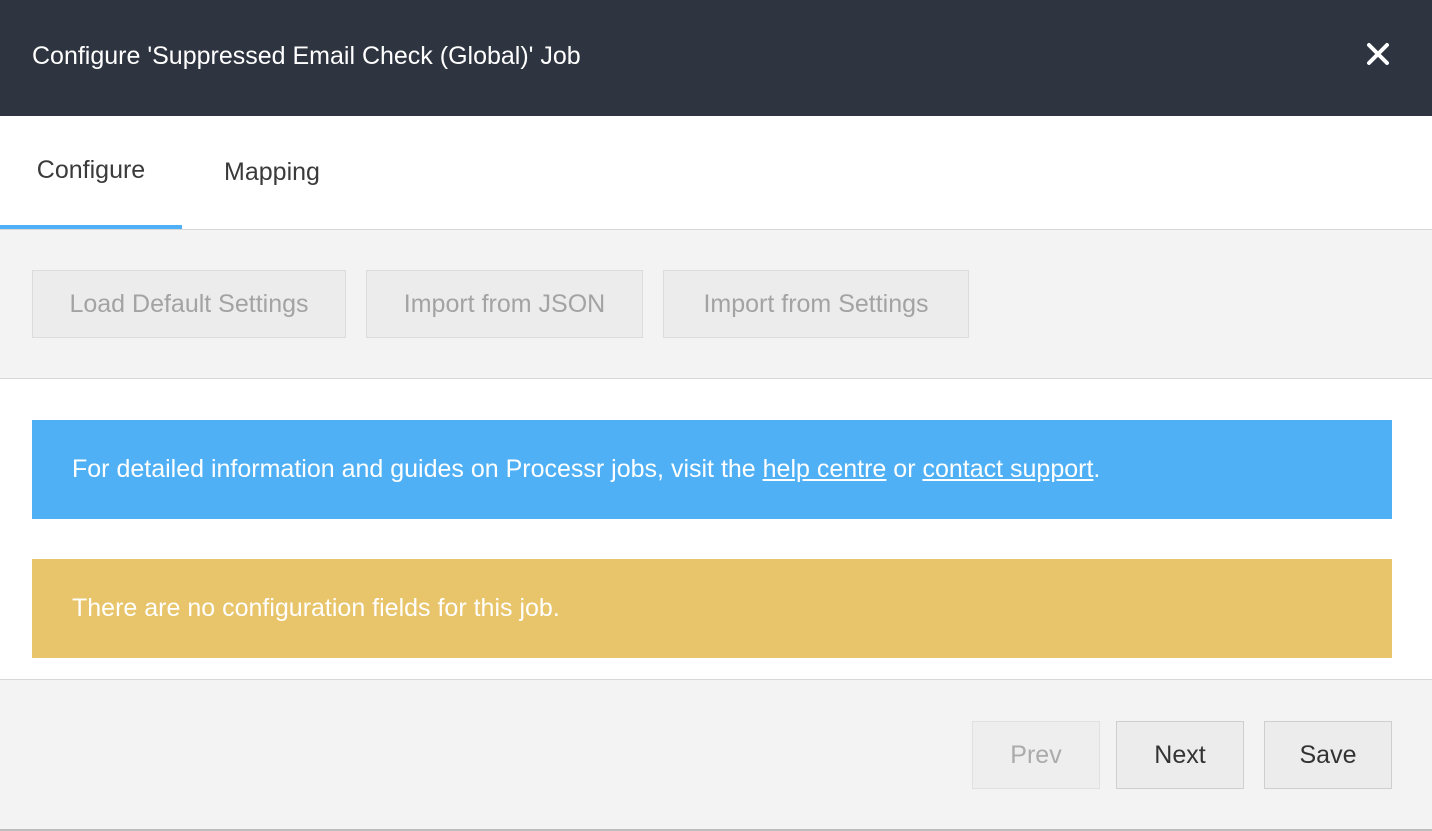  What do you see at coordinates (272, 172) in the screenshot?
I see `tab-mapping: Mapping` at bounding box center [272, 172].